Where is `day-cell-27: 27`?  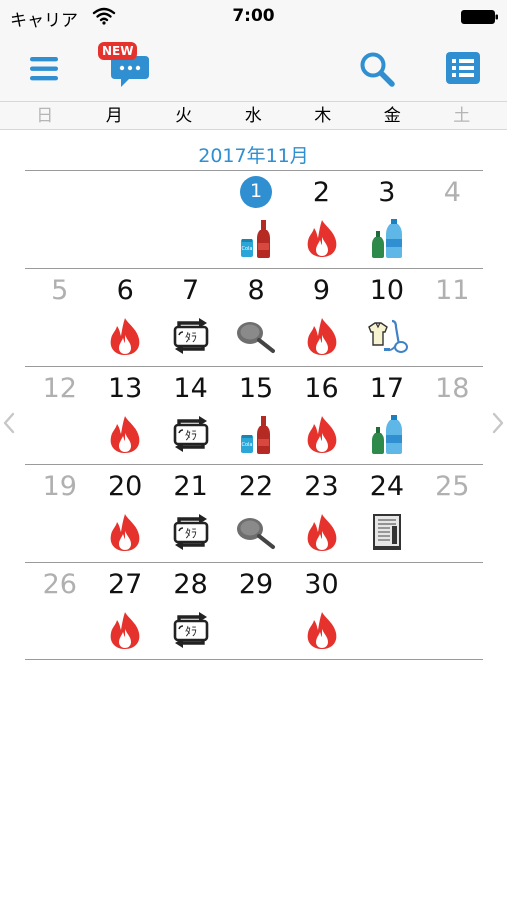
day-cell-27: 27 is located at coordinates (125, 612).